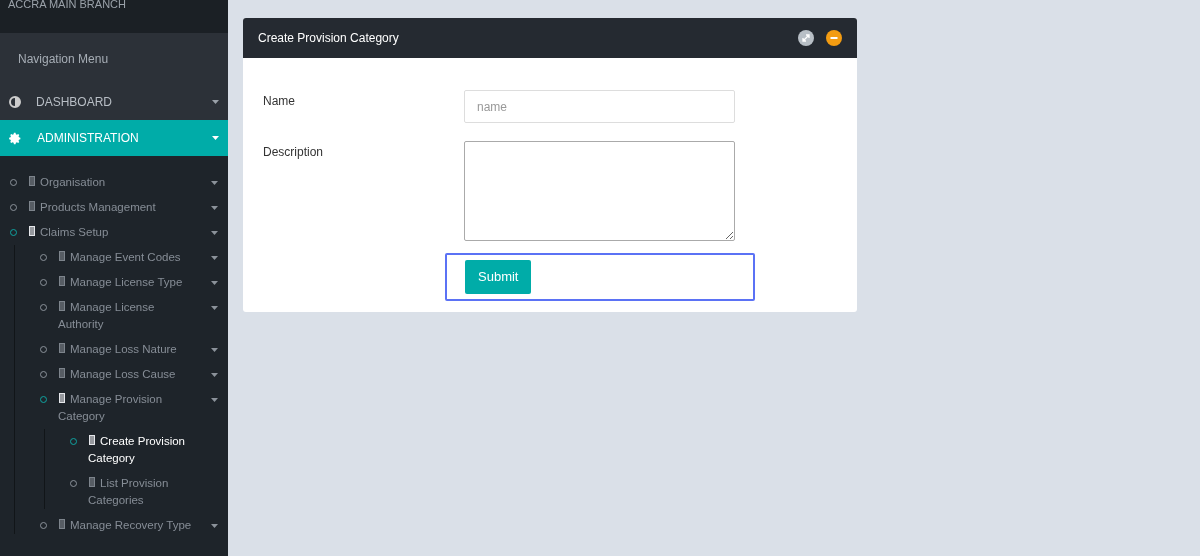  What do you see at coordinates (63, 59) in the screenshot?
I see `nav-heading: Navigation Menu` at bounding box center [63, 59].